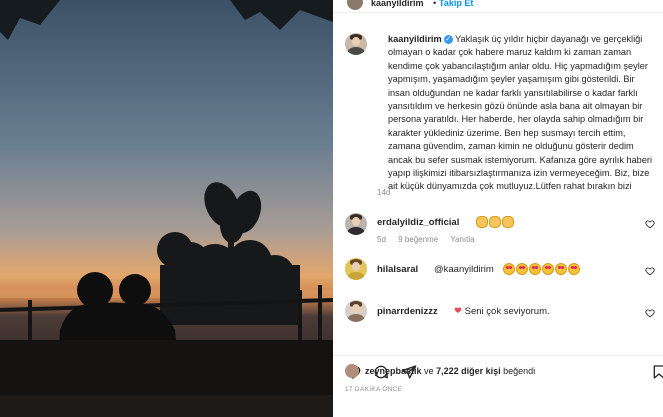 The image size is (663, 417). Describe the element at coordinates (498, 6) in the screenshot. I see `post-header: kaanyildirim • Takip Et` at that location.